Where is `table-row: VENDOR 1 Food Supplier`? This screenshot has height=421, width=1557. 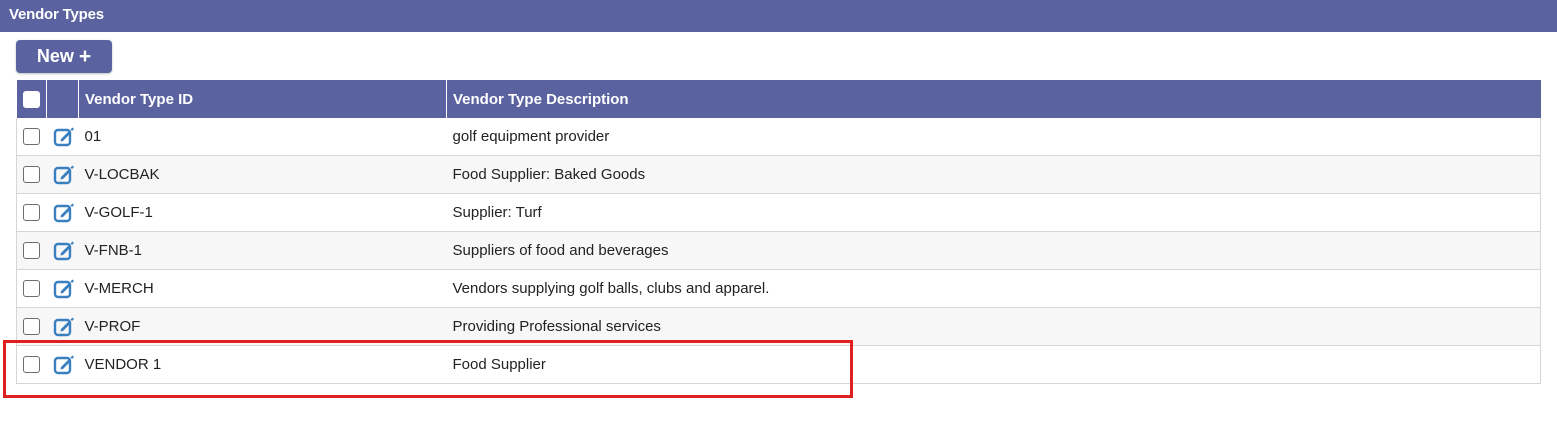 table-row: VENDOR 1 Food Supplier is located at coordinates (778, 364).